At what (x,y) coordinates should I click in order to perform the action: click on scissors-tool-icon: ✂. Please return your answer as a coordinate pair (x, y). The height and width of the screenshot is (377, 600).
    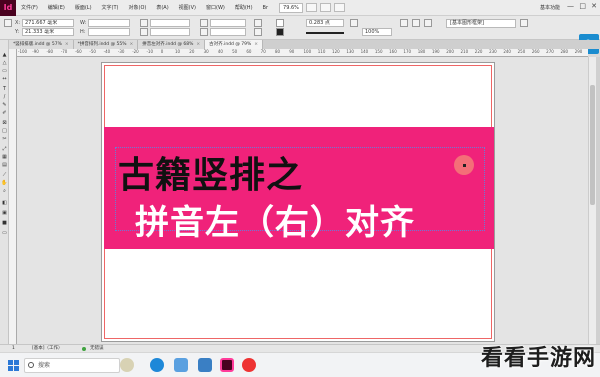
    Looking at the image, I should click on (4, 139).